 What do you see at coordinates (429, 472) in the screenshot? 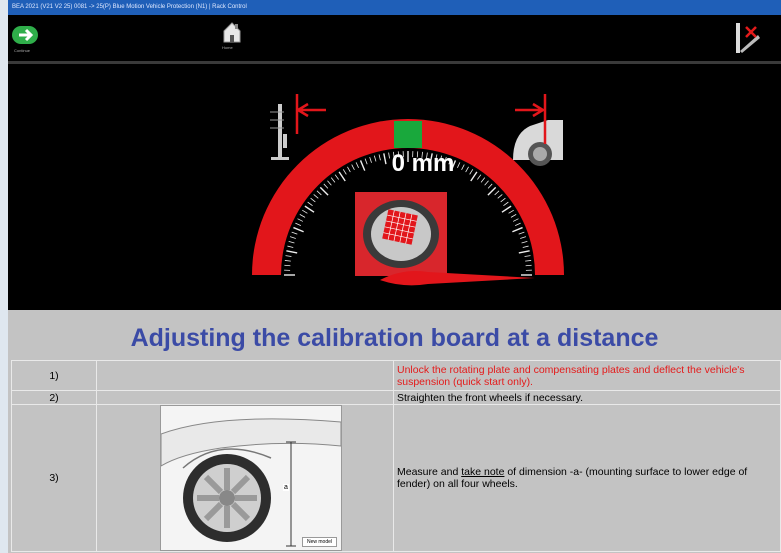
I see `step-text-part: Measure and` at bounding box center [429, 472].